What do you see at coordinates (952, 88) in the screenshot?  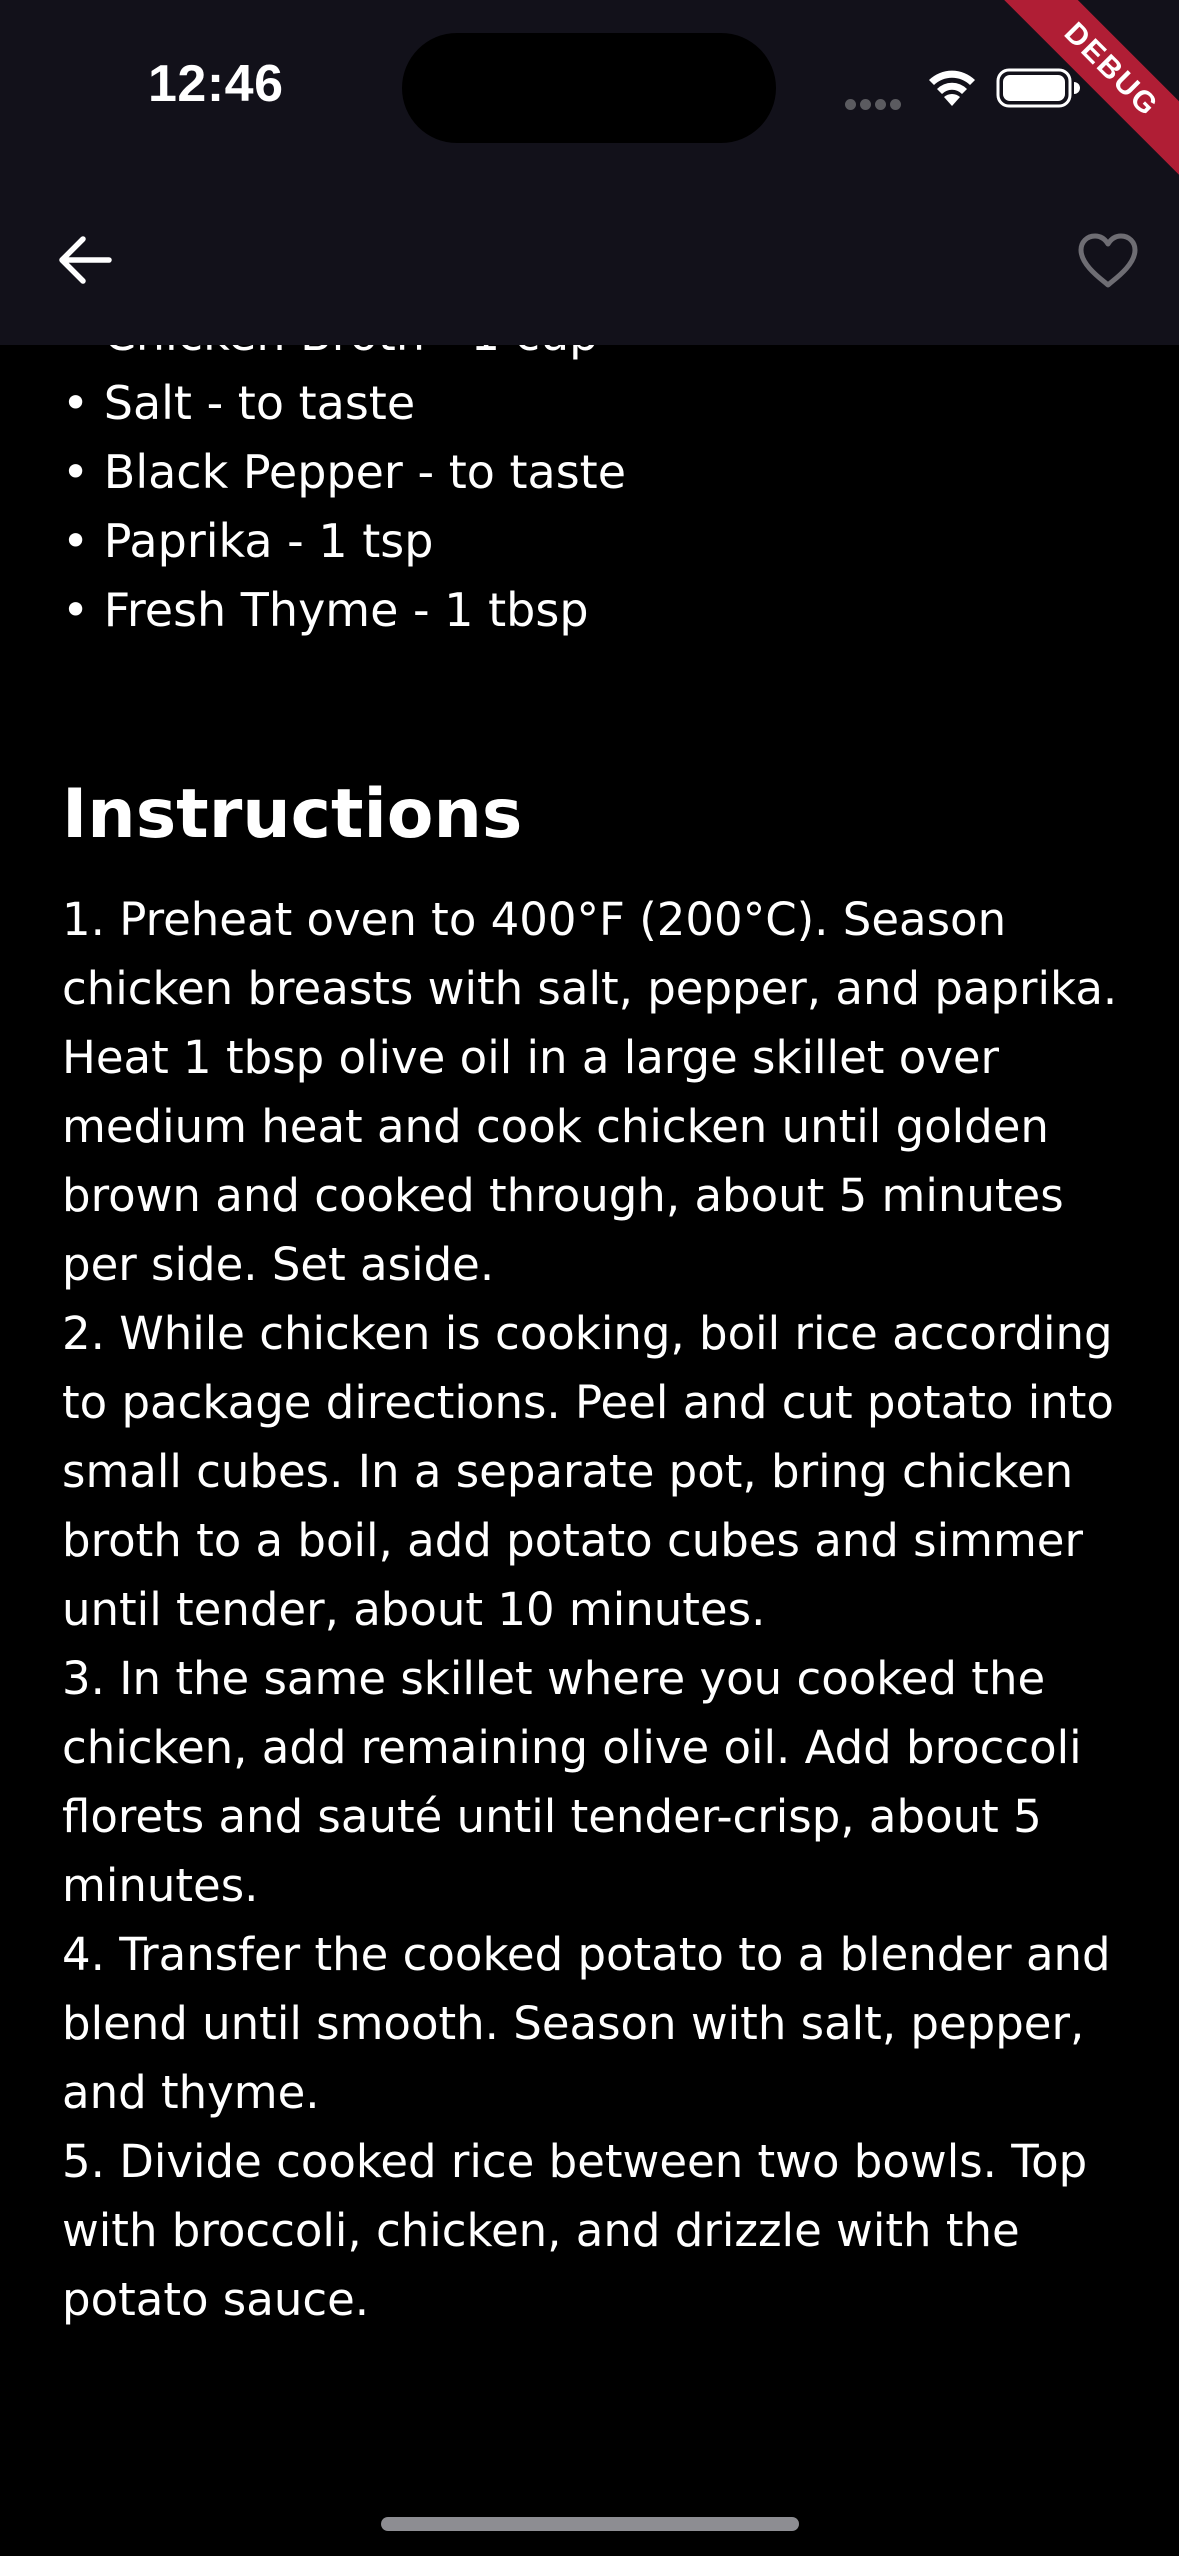 I see `wifi-icon` at bounding box center [952, 88].